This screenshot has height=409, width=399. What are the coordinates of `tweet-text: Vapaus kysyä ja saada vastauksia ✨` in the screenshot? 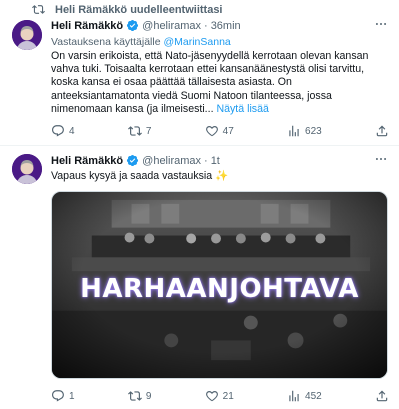 It's located at (220, 176).